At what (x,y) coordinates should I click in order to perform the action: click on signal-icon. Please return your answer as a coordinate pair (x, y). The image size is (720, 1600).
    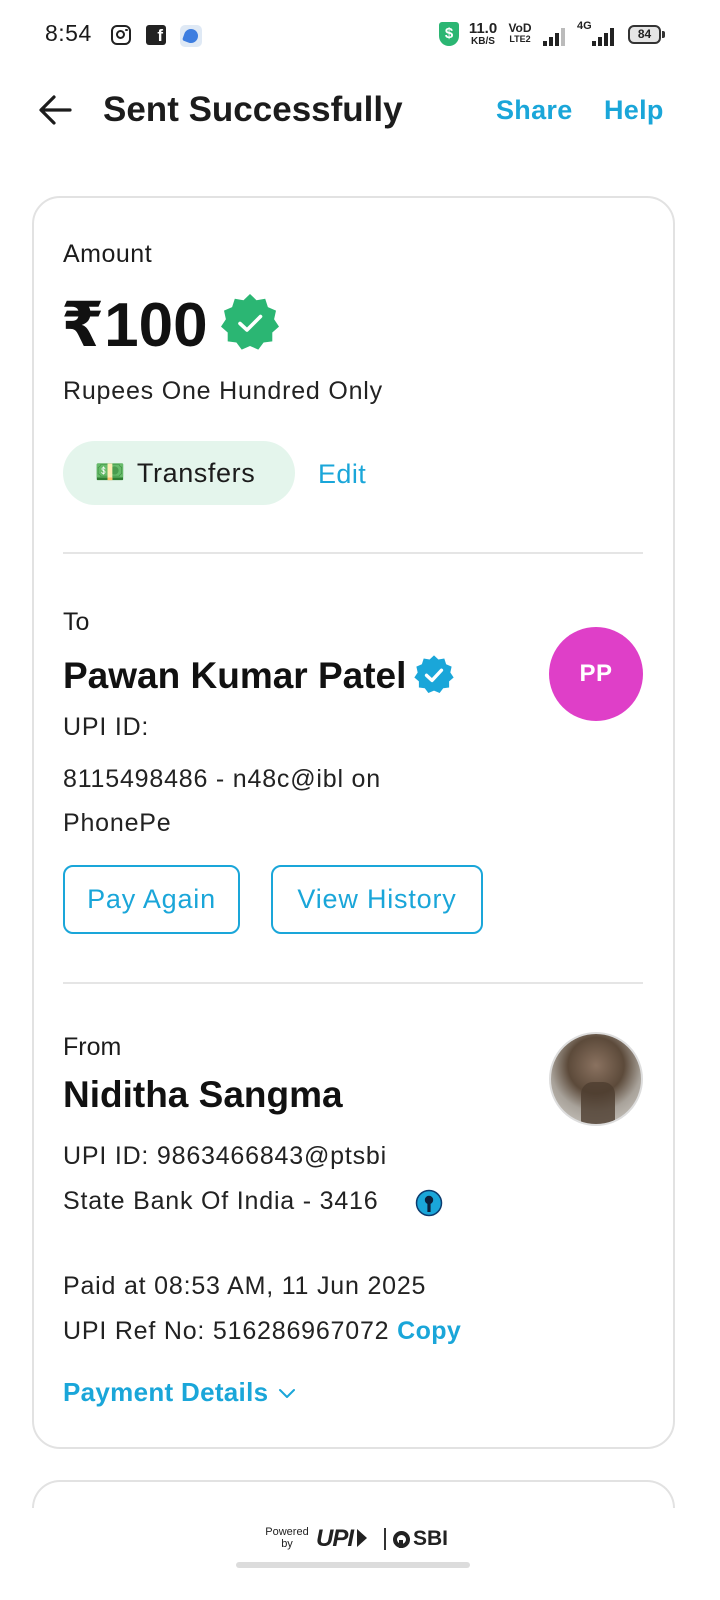
    Looking at the image, I should click on (554, 36).